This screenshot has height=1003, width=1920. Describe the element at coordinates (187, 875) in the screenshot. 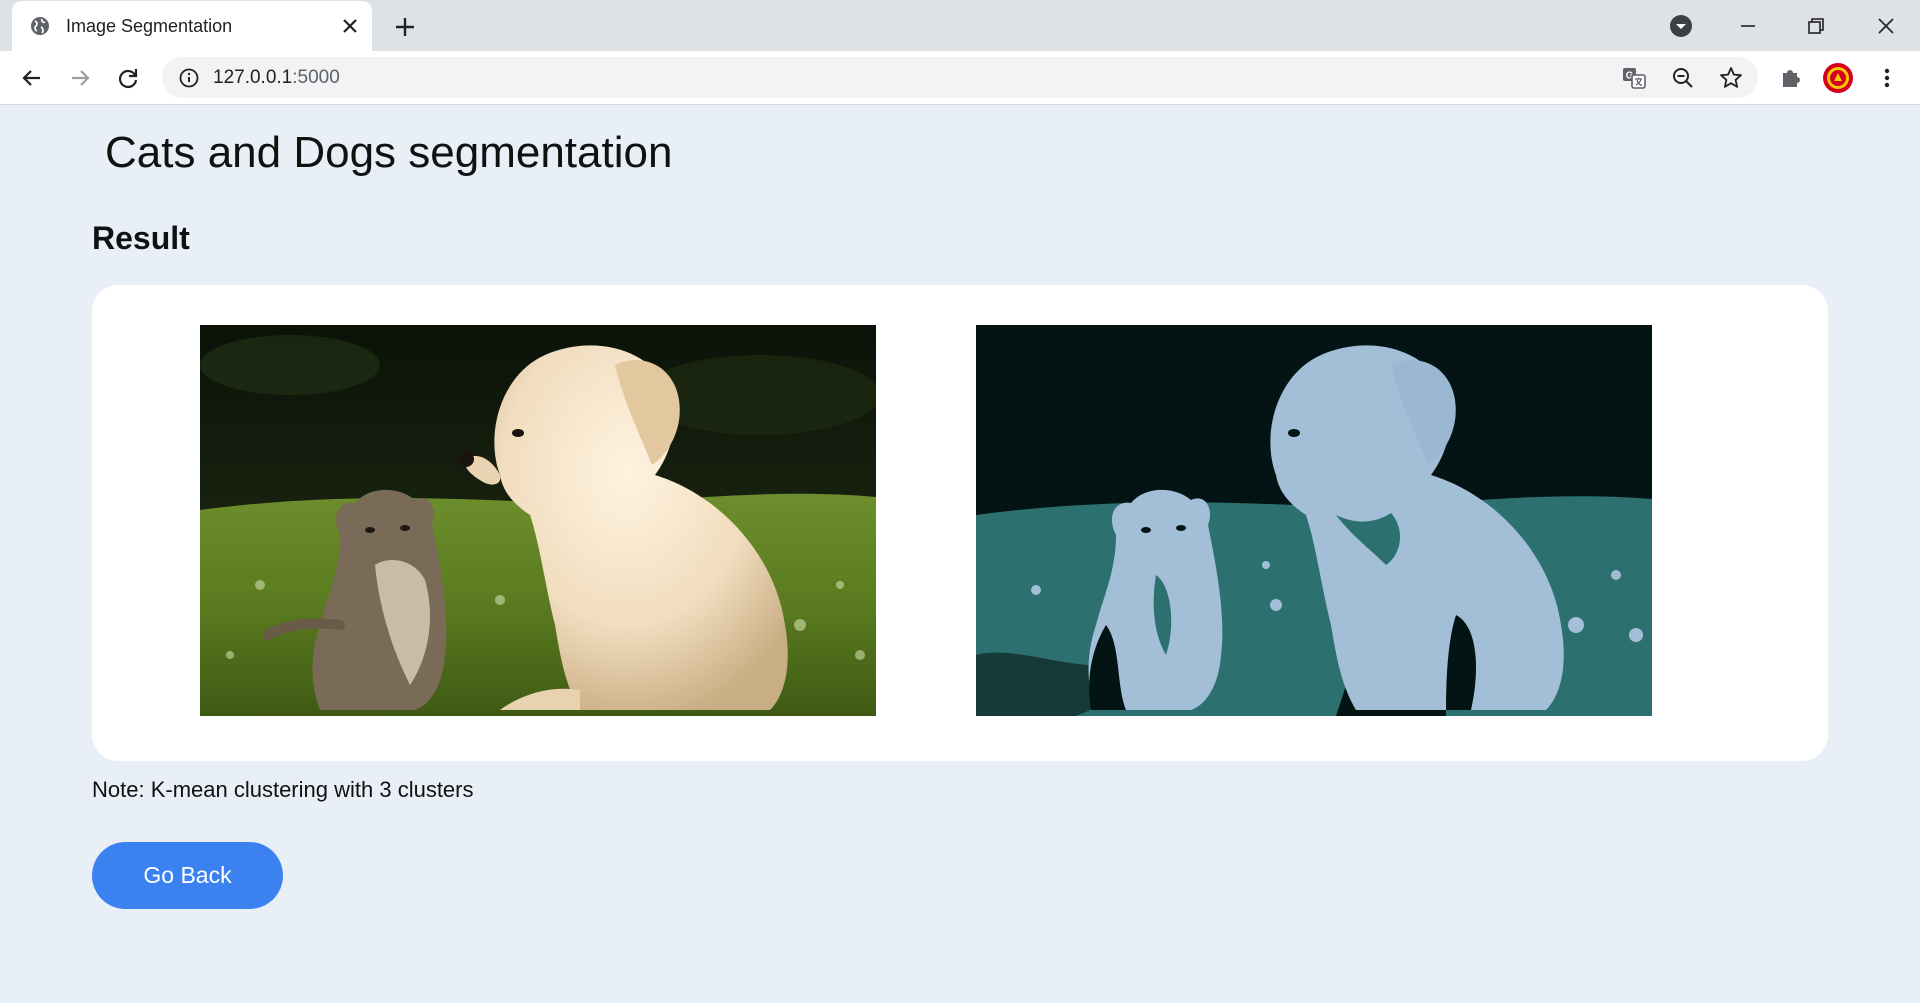

I see `go-back-button: Go Back` at that location.